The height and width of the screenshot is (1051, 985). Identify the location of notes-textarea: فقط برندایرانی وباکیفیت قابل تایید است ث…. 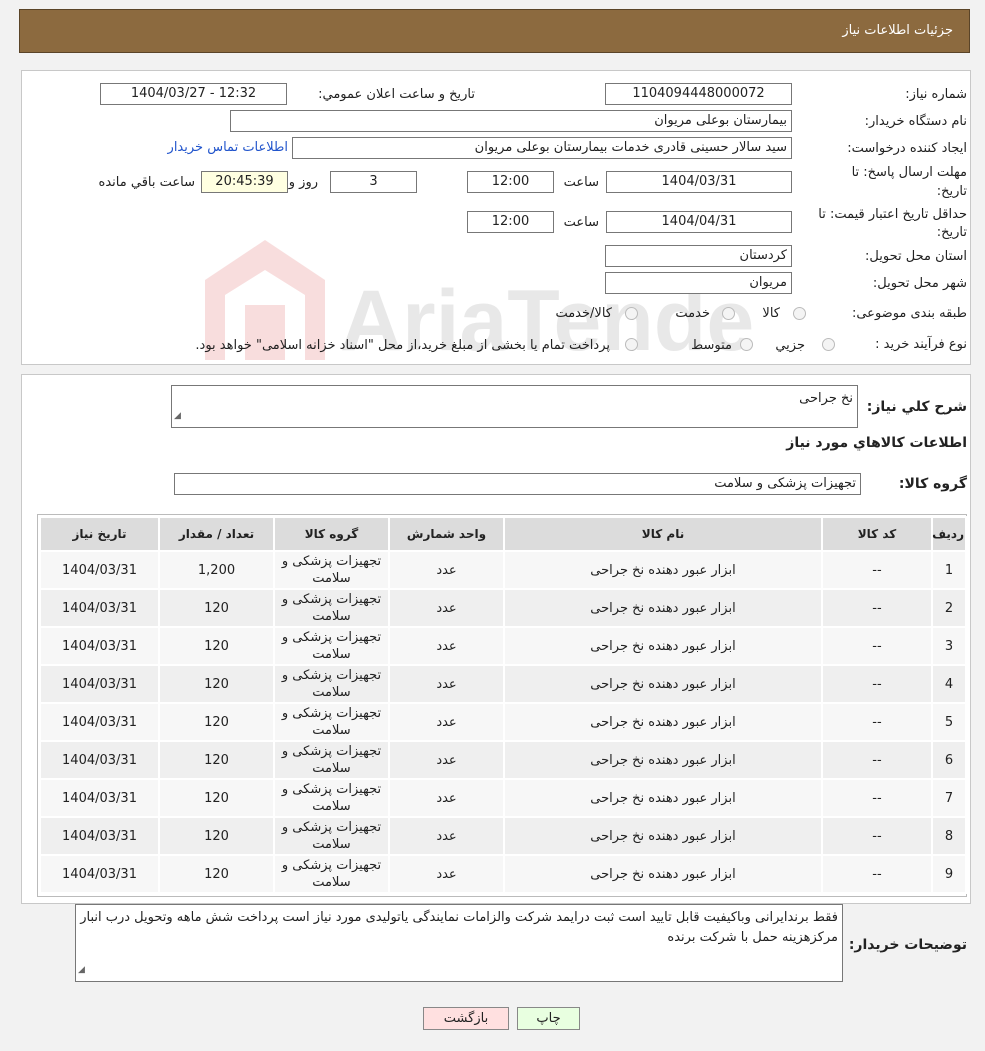
(459, 943).